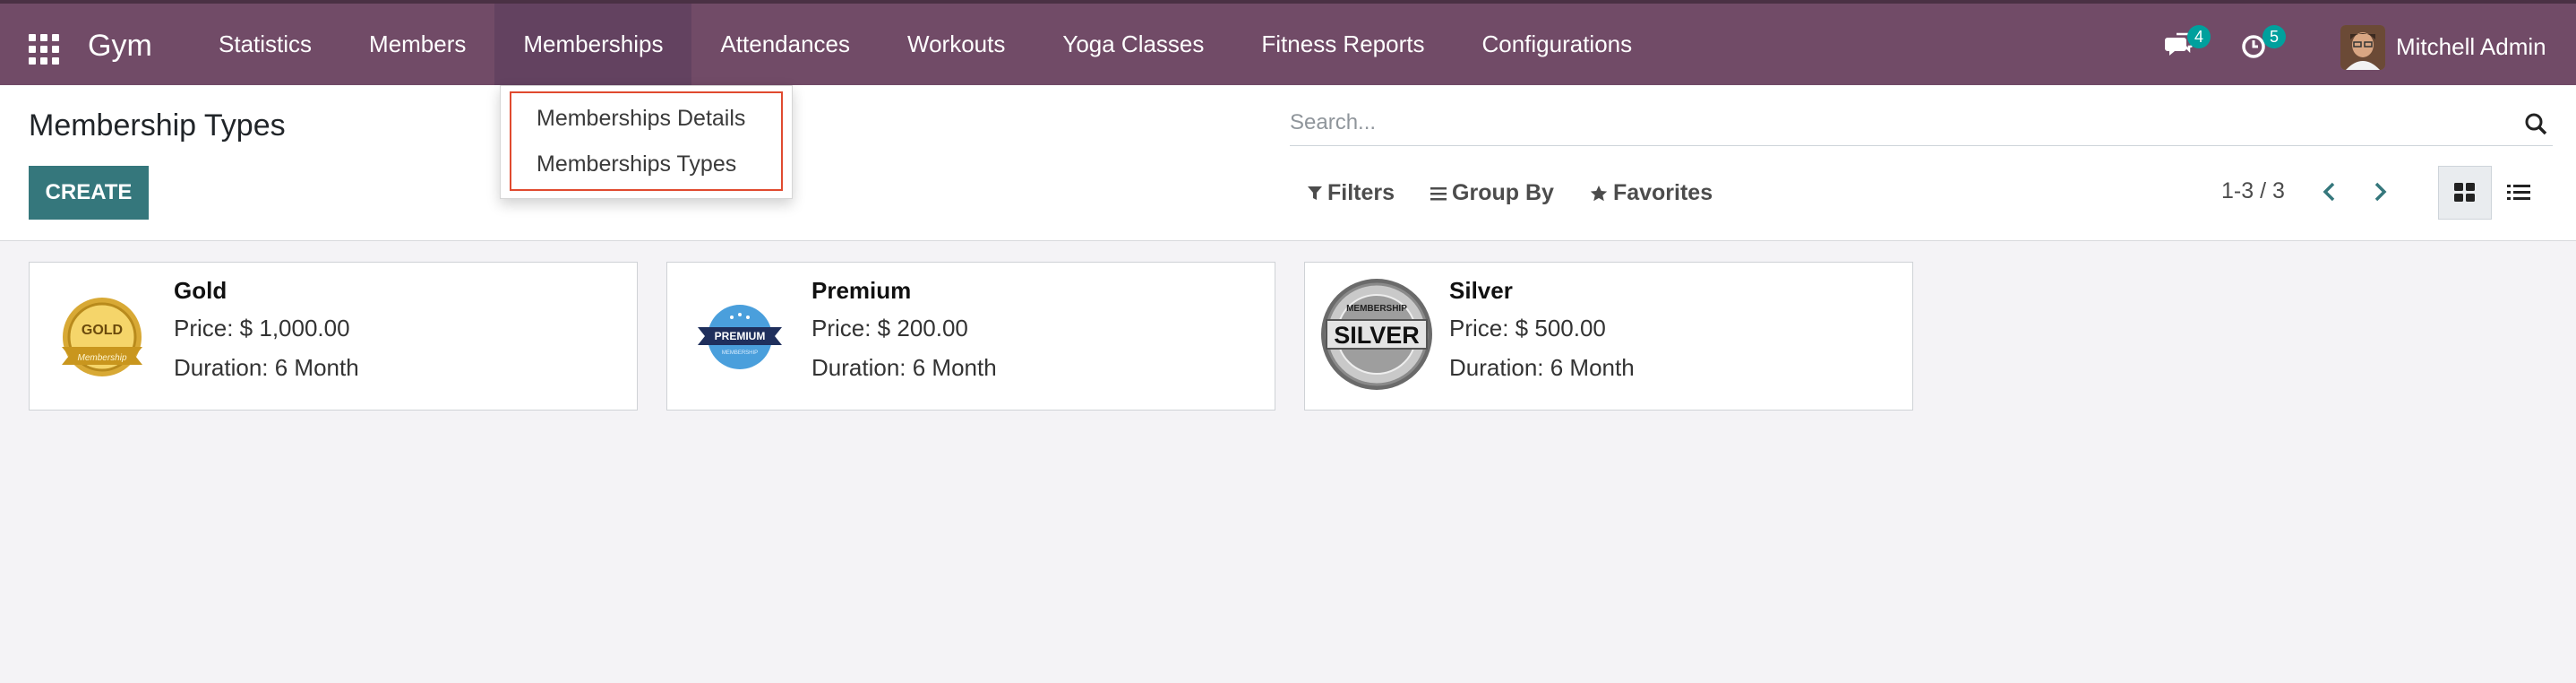 The width and height of the screenshot is (2576, 683). What do you see at coordinates (1503, 193) in the screenshot?
I see `group-by-label: Group By` at bounding box center [1503, 193].